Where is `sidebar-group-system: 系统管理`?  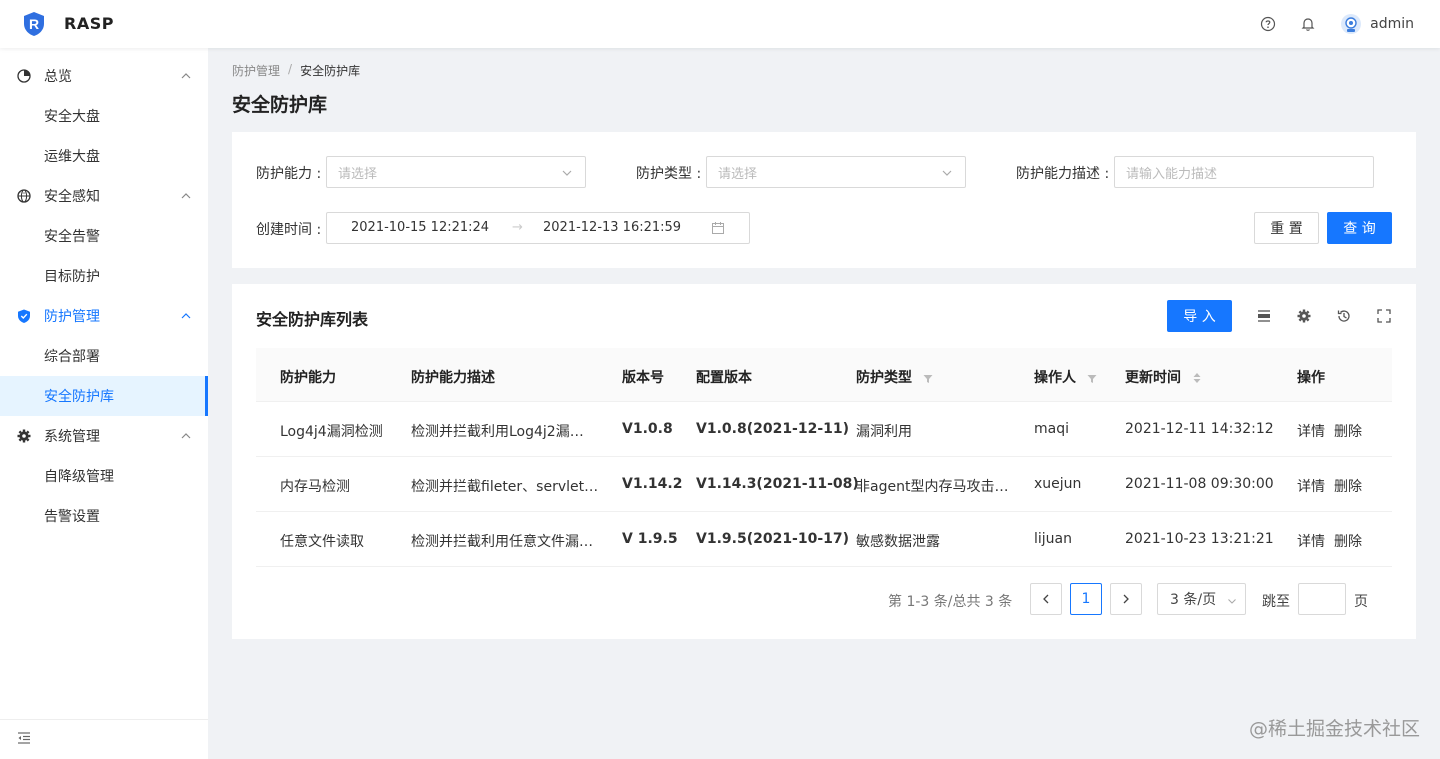
sidebar-group-system: 系统管理 is located at coordinates (104, 436).